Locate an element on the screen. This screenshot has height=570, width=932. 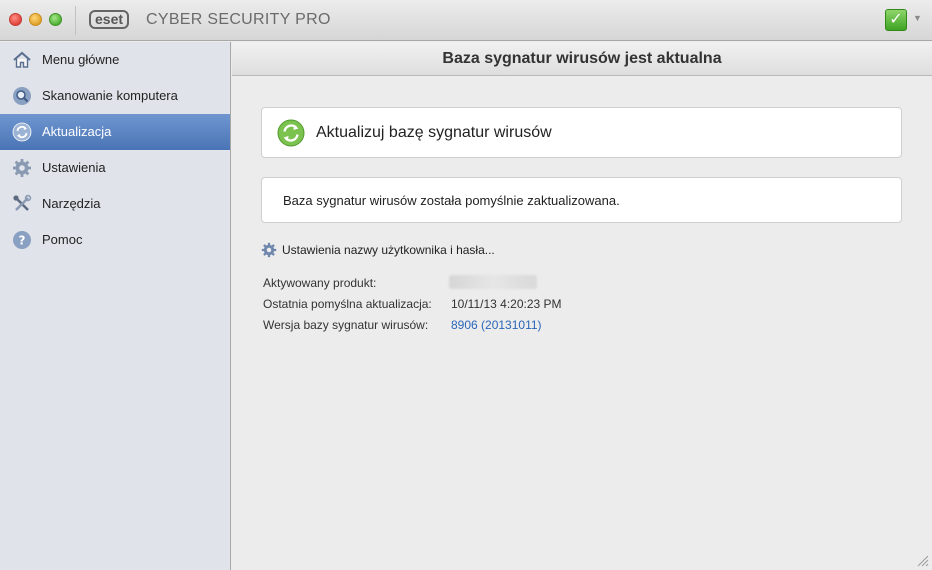
sidebar-item-help: ? Pomoc is located at coordinates (115, 240).